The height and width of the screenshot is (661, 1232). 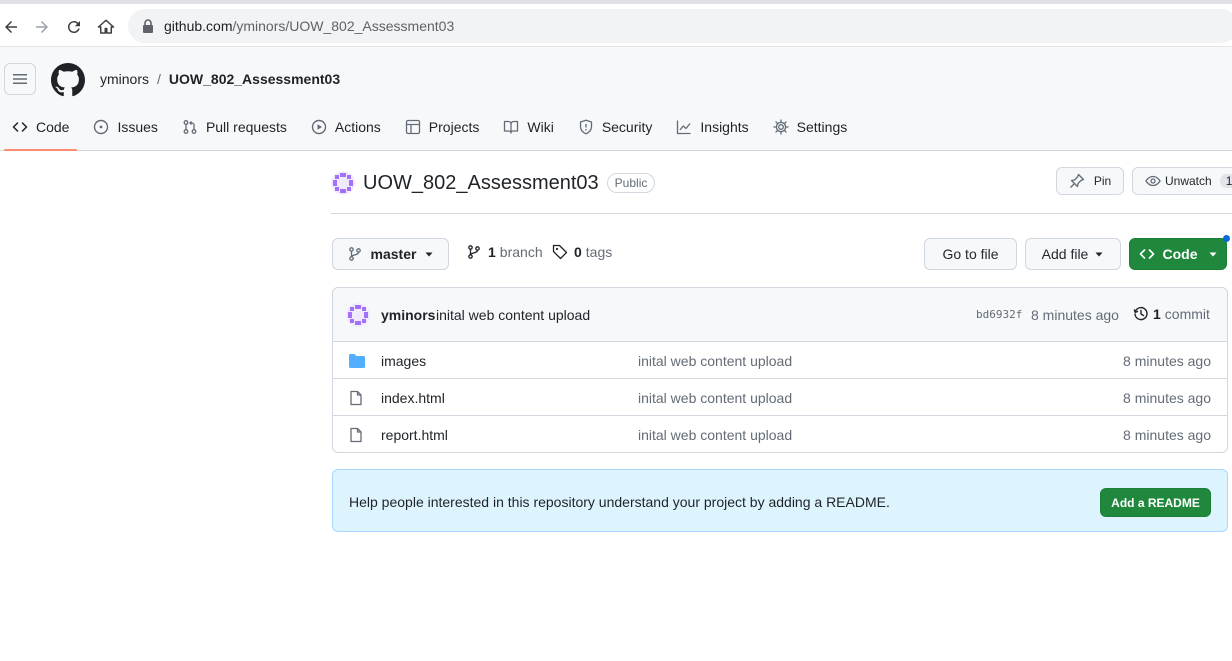 What do you see at coordinates (578, 252) in the screenshot?
I see `tag-count: 0` at bounding box center [578, 252].